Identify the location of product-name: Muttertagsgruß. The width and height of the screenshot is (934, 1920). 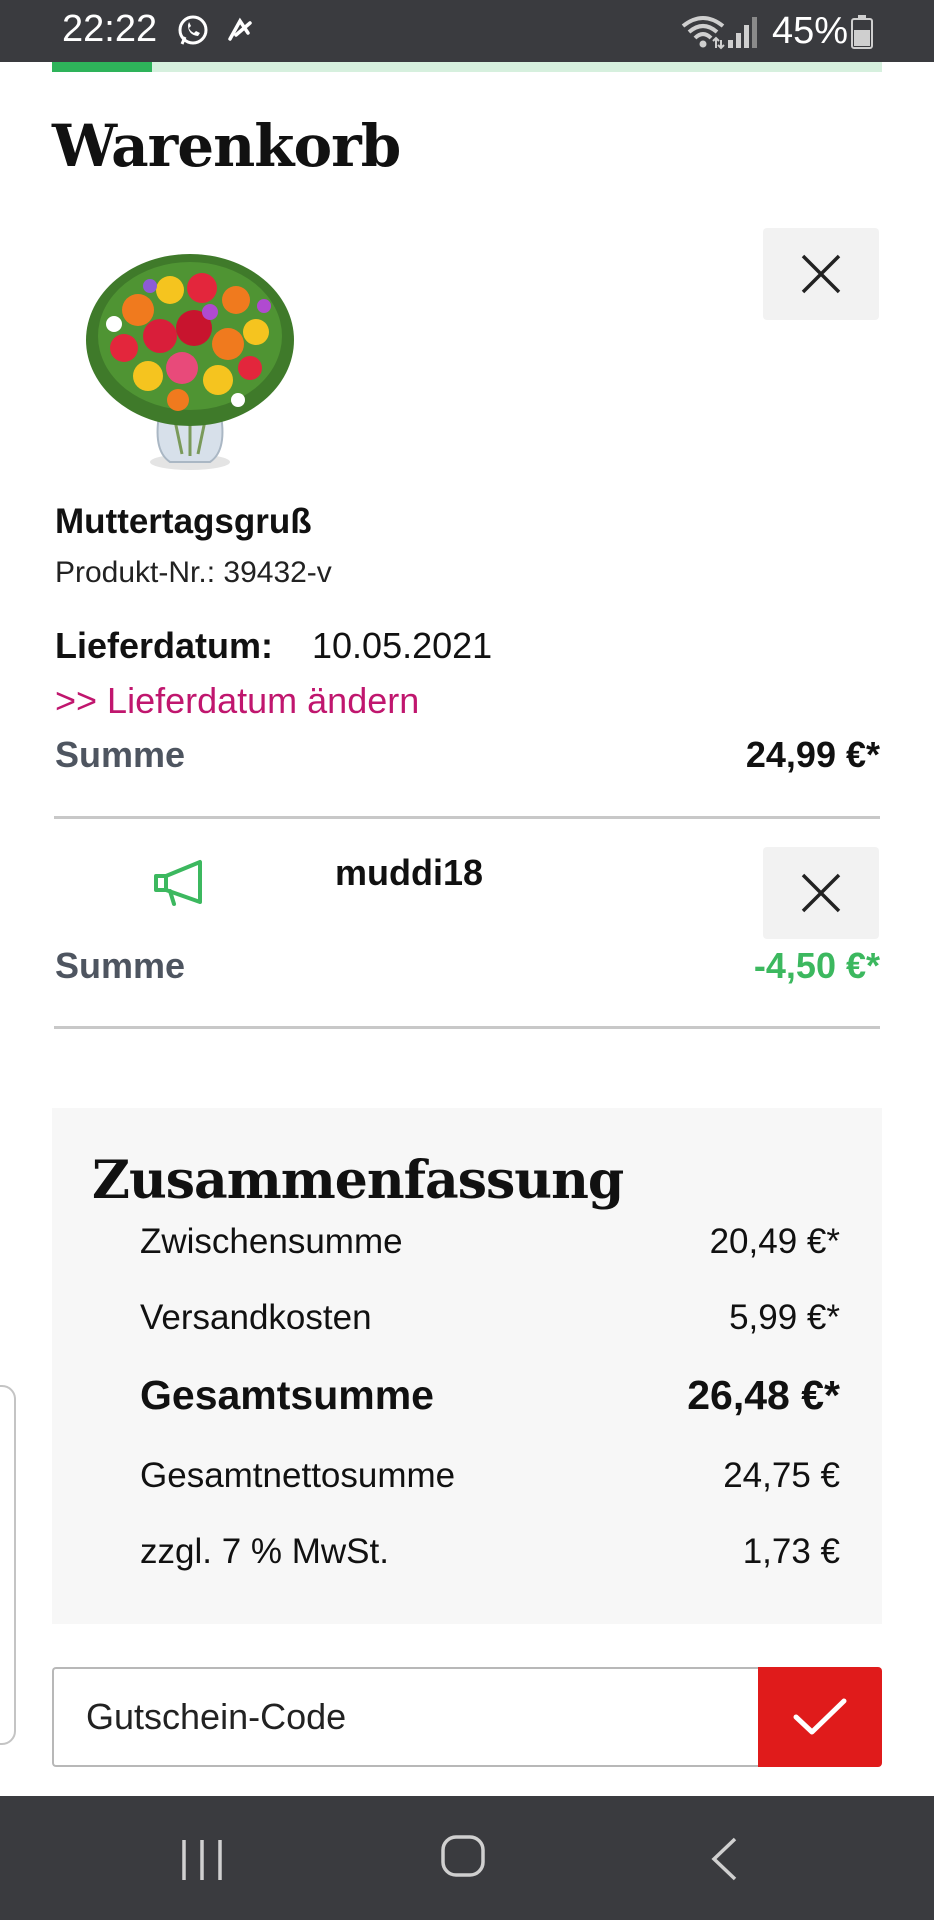
(183, 522).